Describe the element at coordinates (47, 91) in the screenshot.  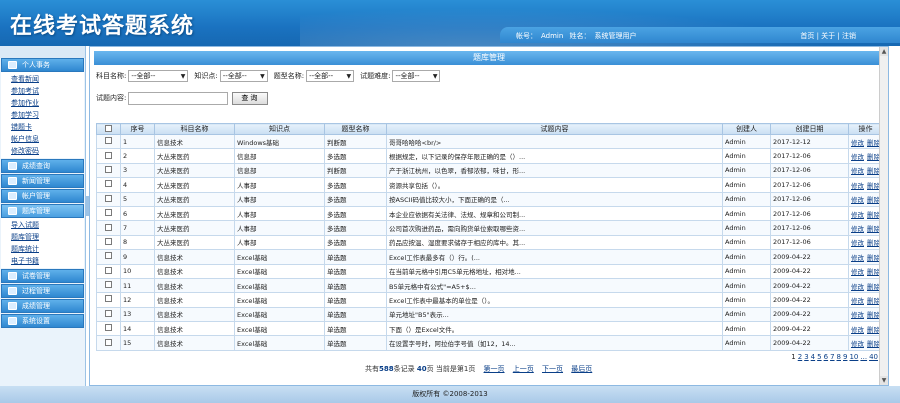
I see `sidebar-item: 参加考试` at that location.